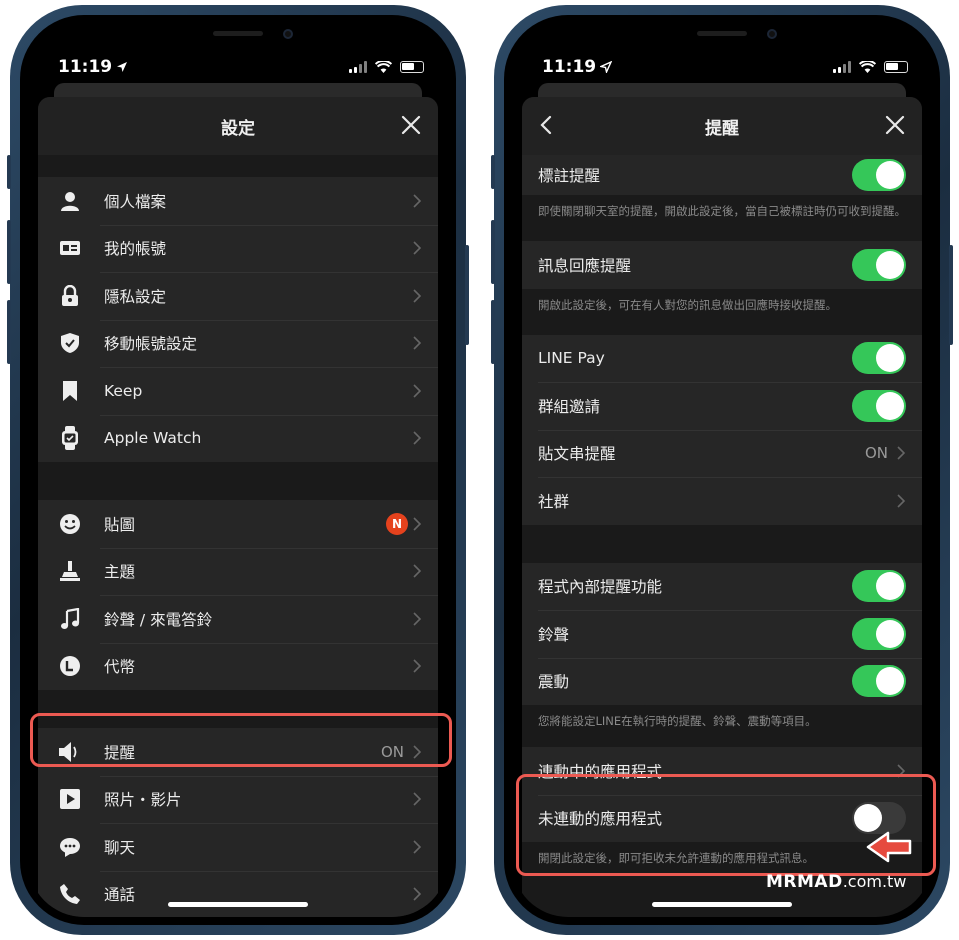  I want to click on setting-line-pay: LINE Pay, so click(722, 359).